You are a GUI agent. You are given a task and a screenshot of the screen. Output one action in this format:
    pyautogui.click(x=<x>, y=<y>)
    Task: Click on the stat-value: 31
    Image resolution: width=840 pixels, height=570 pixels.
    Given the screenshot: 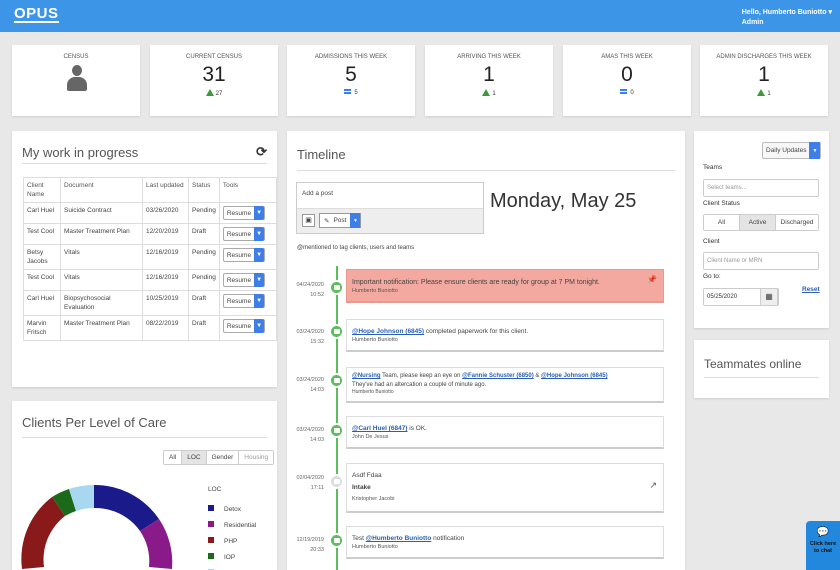 What is the action you would take?
    pyautogui.click(x=214, y=74)
    